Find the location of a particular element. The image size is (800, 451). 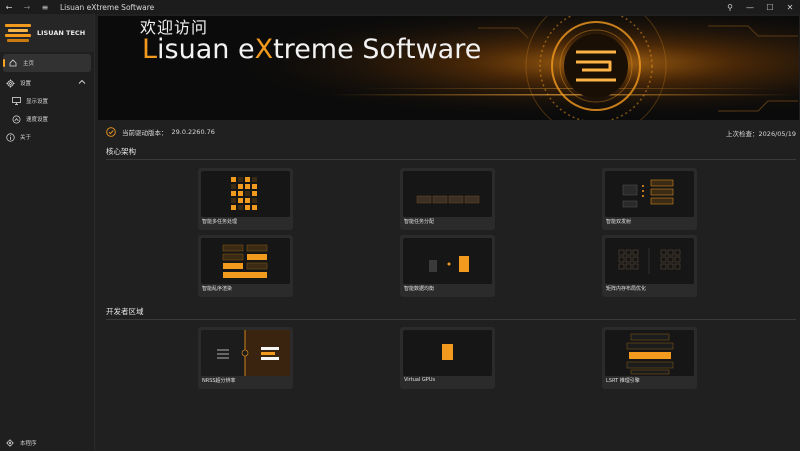

back-arrow-icon: ← is located at coordinates (9, 7).